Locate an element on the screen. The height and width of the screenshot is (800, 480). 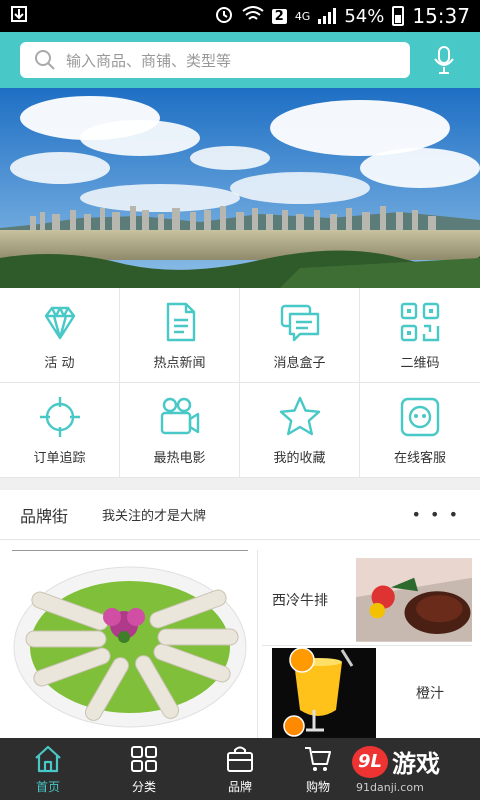
product-name: 橙汁 is located at coordinates (430, 694).